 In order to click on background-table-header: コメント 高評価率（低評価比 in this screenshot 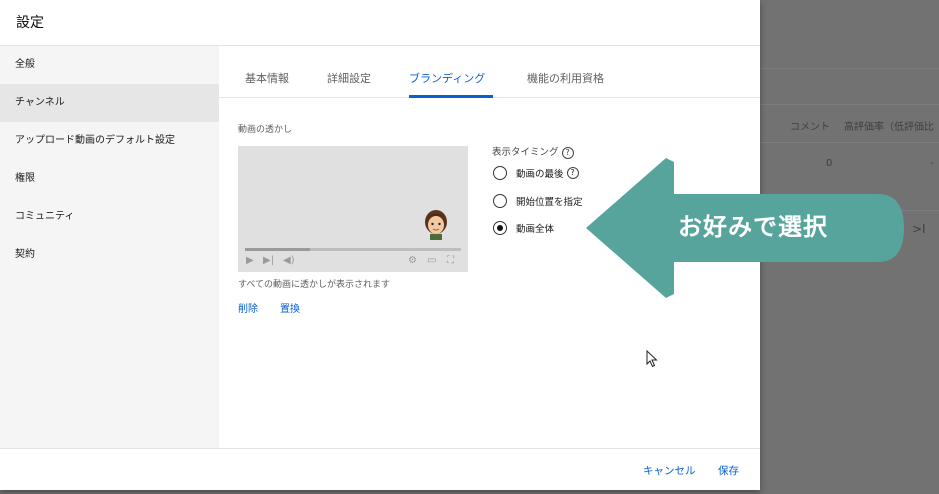, I will do `click(864, 125)`.